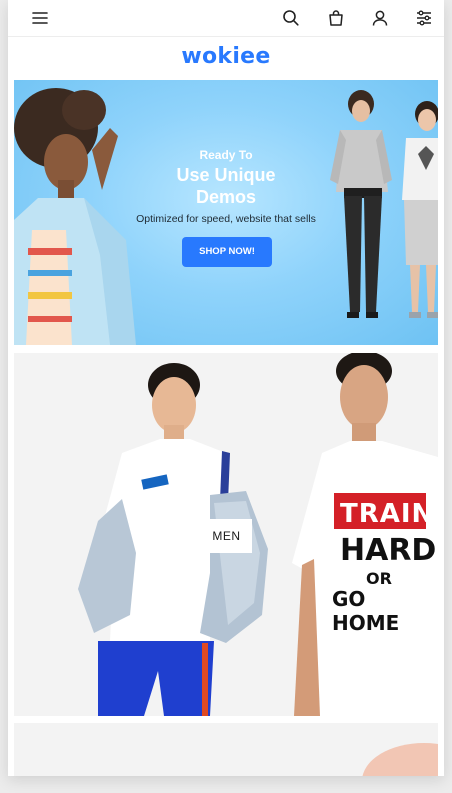 This screenshot has height=793, width=452. I want to click on menu-icon, so click(40, 18).